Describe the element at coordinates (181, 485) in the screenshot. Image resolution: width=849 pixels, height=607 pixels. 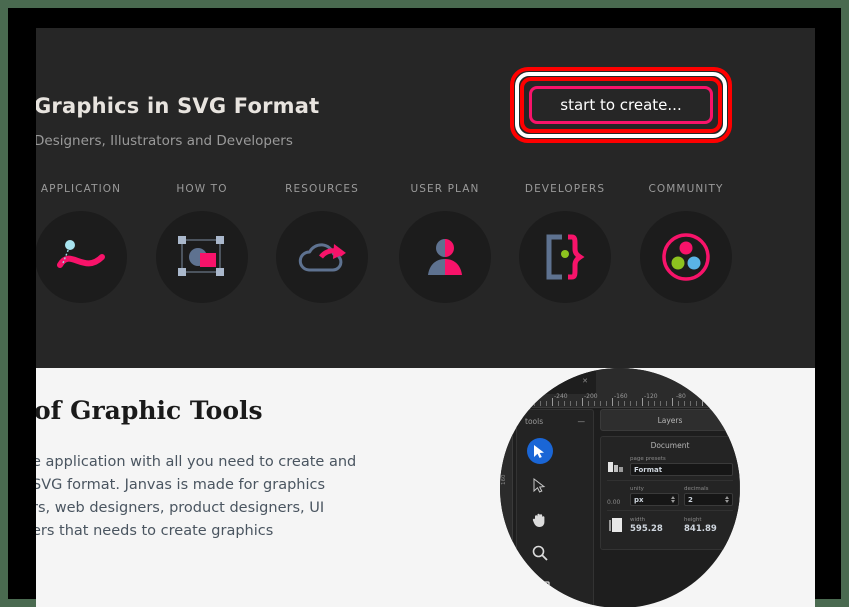
I see `body-line-2: SVG format. Janvas is made for graphics` at that location.